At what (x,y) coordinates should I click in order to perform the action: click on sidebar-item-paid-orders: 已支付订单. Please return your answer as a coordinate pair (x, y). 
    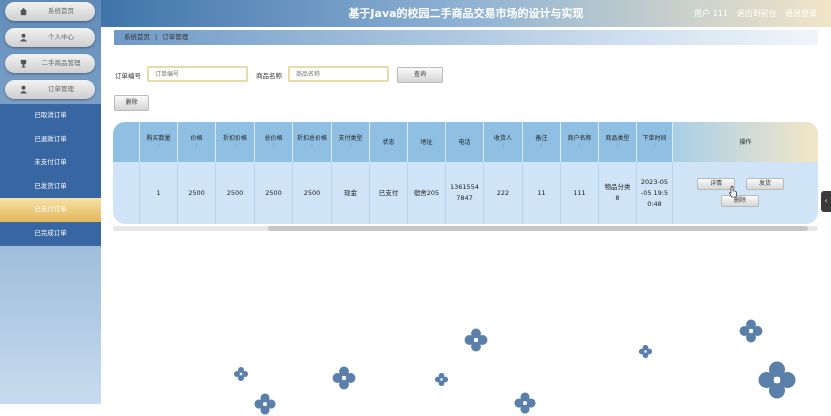
    Looking at the image, I should click on (50, 210).